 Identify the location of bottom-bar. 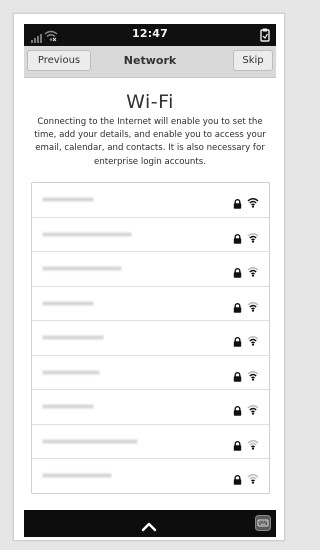
(150, 523).